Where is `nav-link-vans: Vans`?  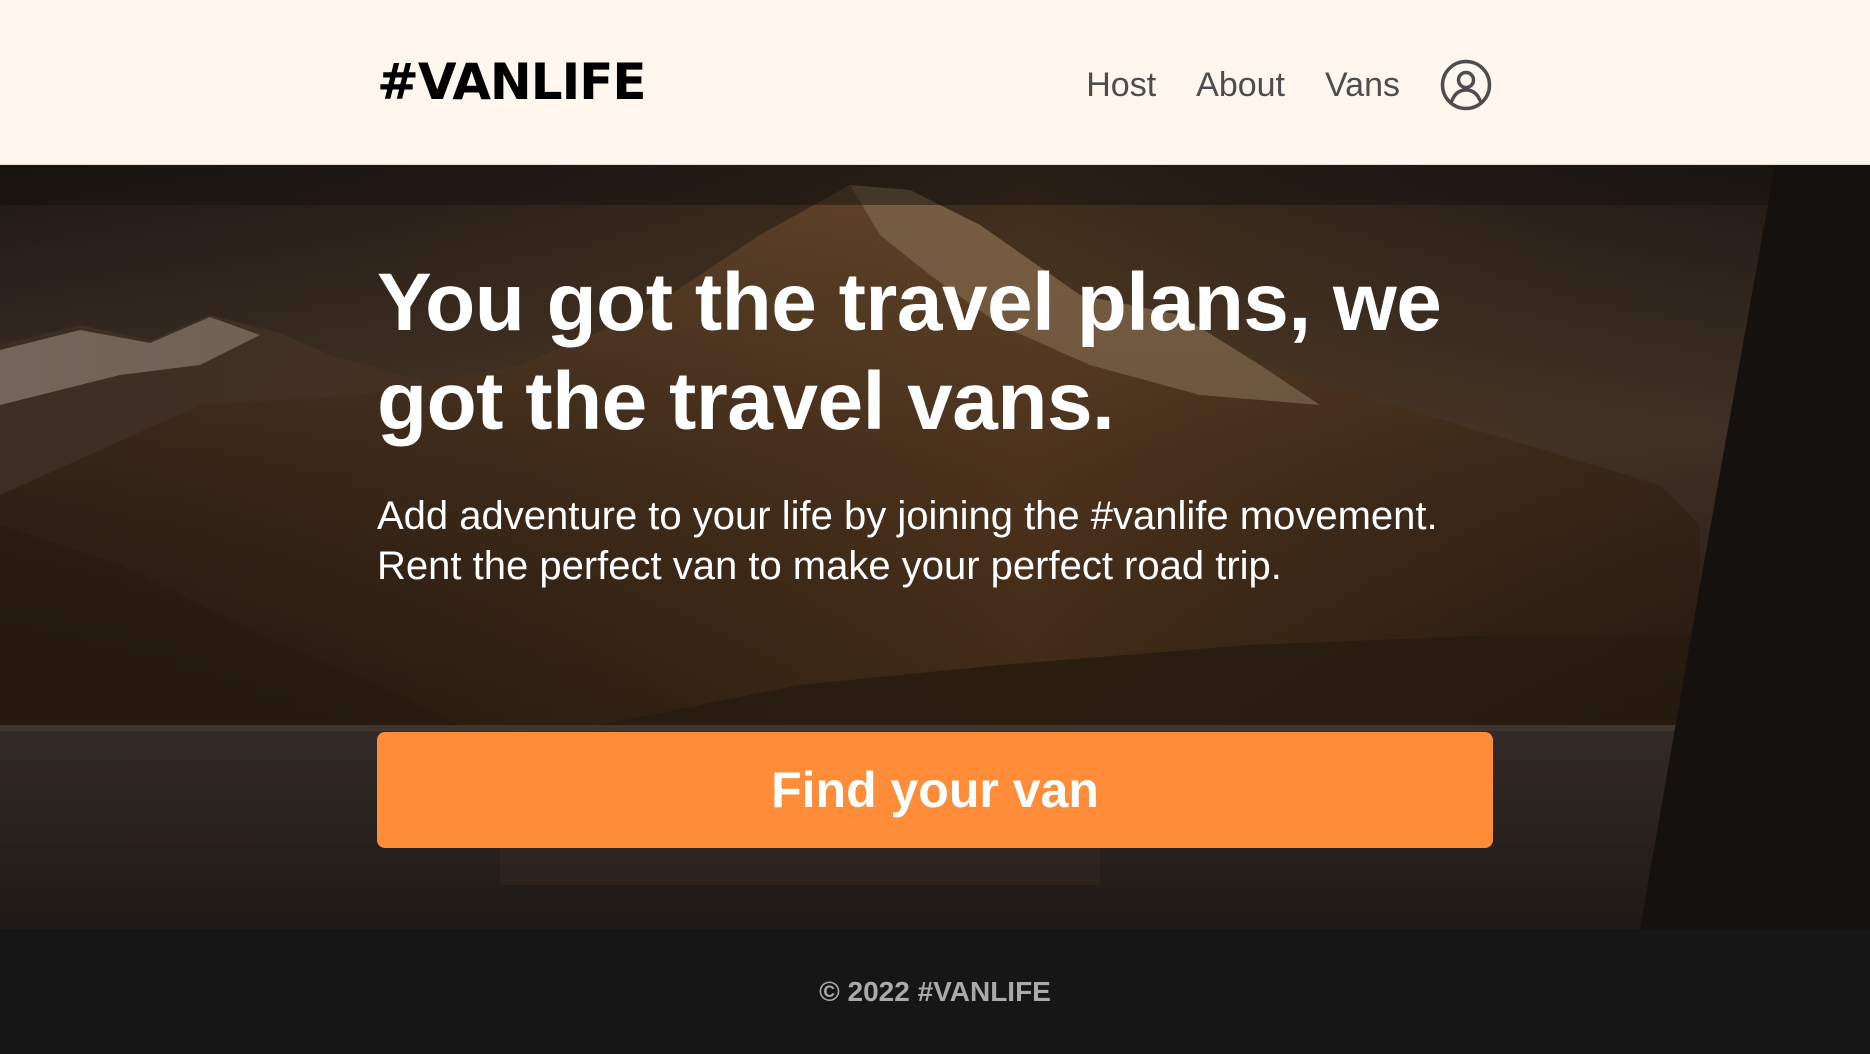 nav-link-vans: Vans is located at coordinates (1362, 85).